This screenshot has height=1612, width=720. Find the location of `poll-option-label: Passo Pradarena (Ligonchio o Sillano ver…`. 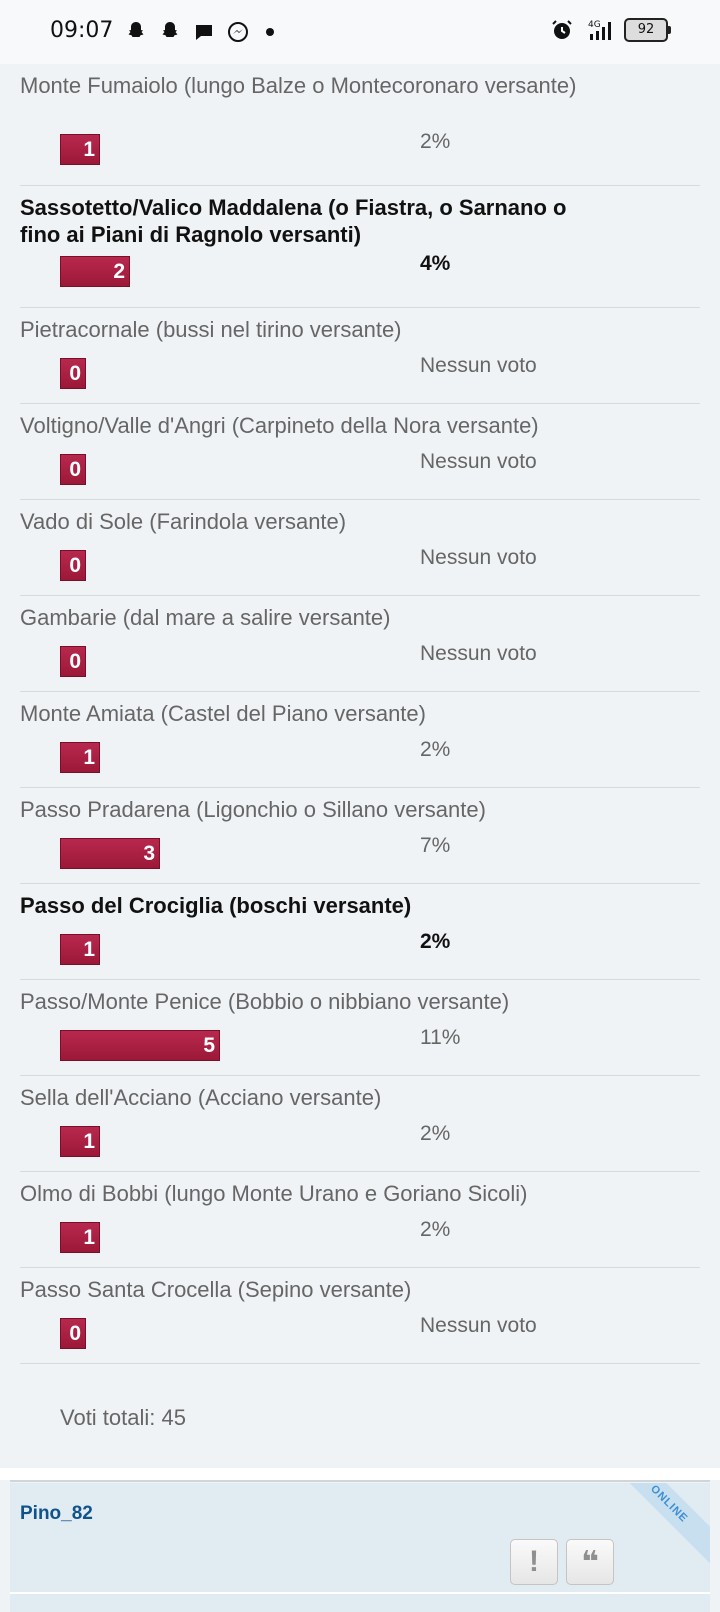

poll-option-label: Passo Pradarena (Ligonchio o Sillano ver… is located at coordinates (253, 809).